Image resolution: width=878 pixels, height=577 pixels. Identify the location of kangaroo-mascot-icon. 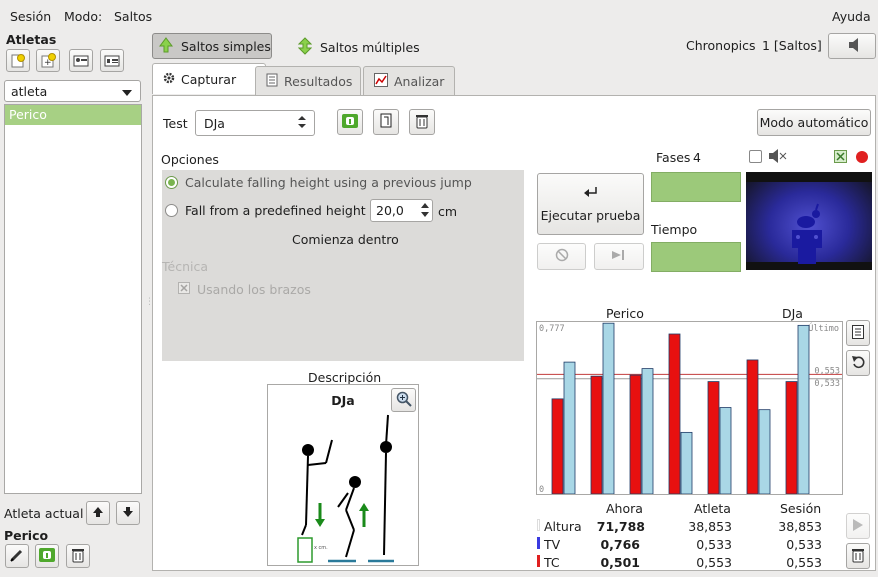
(807, 233).